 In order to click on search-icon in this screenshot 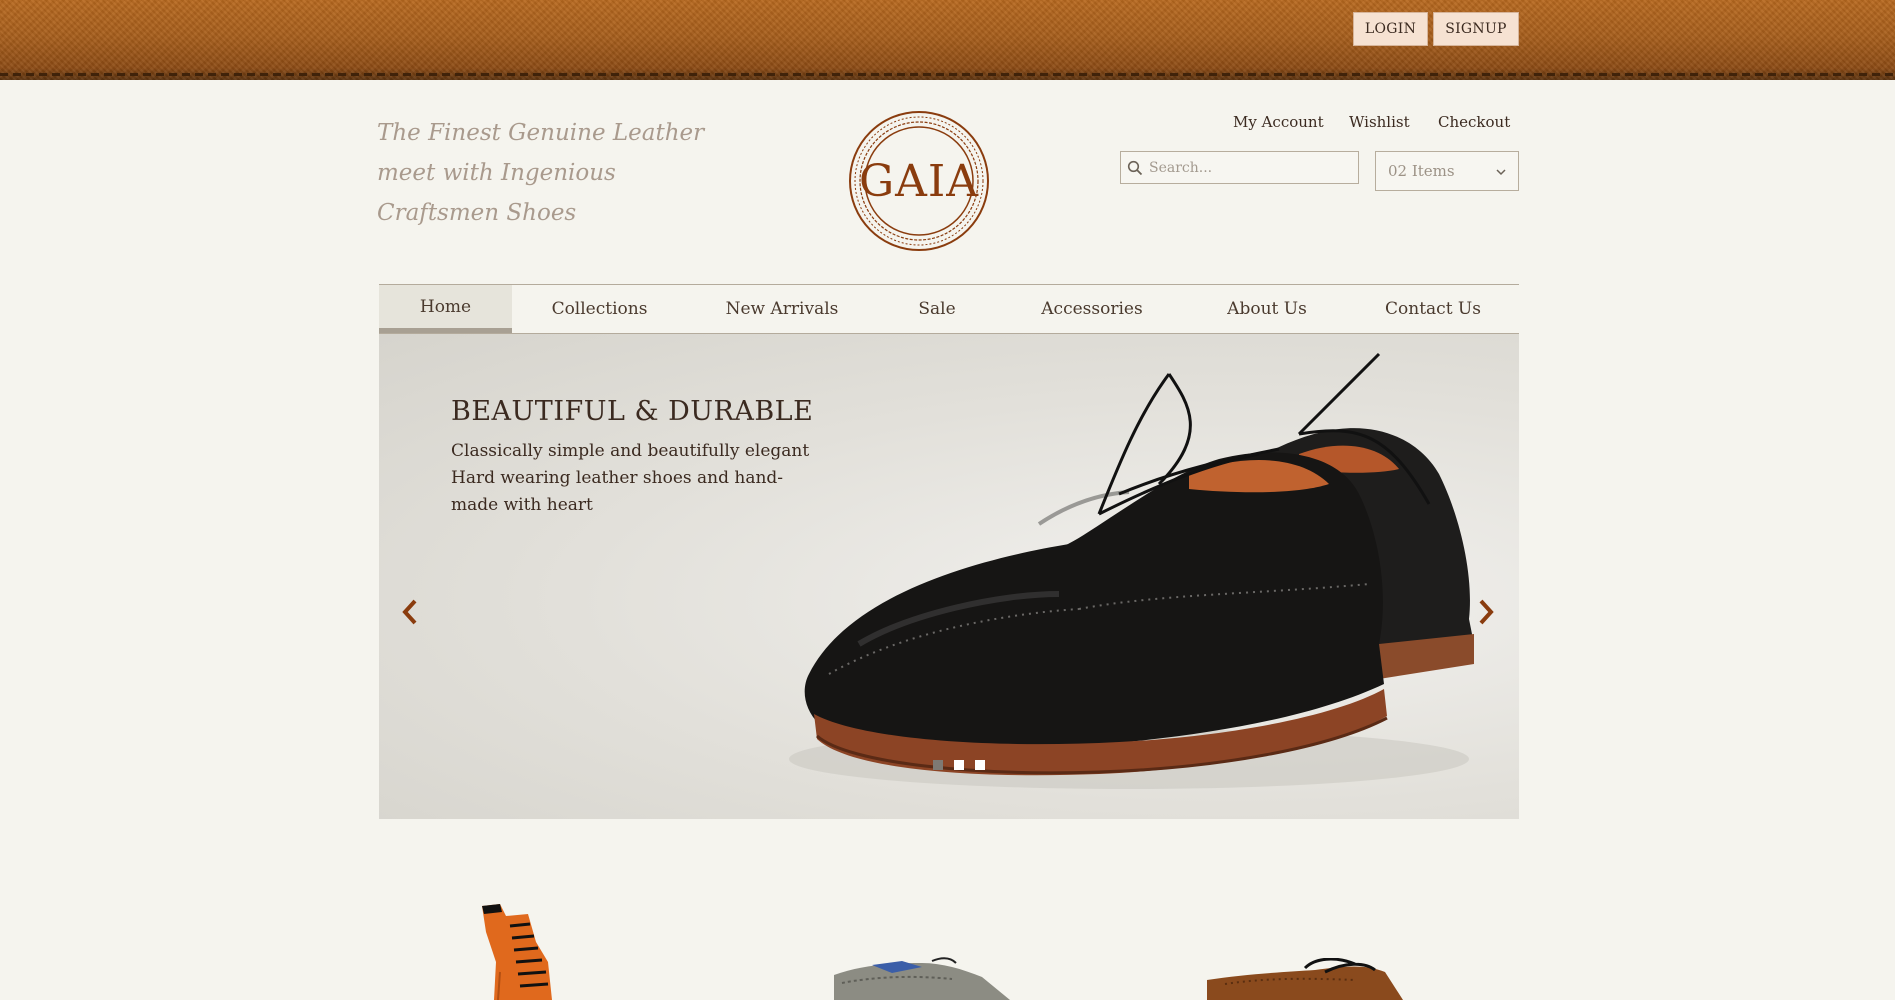, I will do `click(1135, 167)`.